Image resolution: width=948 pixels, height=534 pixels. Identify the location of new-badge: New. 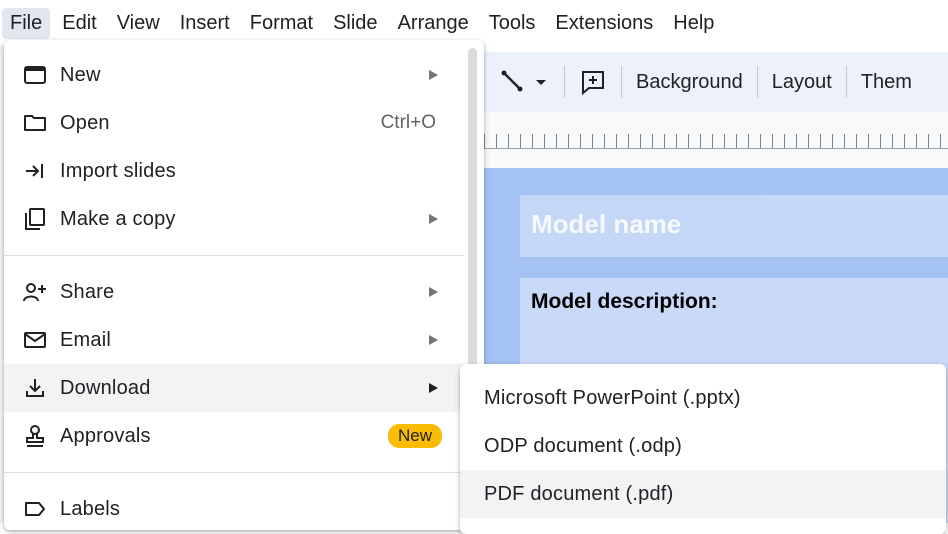
(414, 436).